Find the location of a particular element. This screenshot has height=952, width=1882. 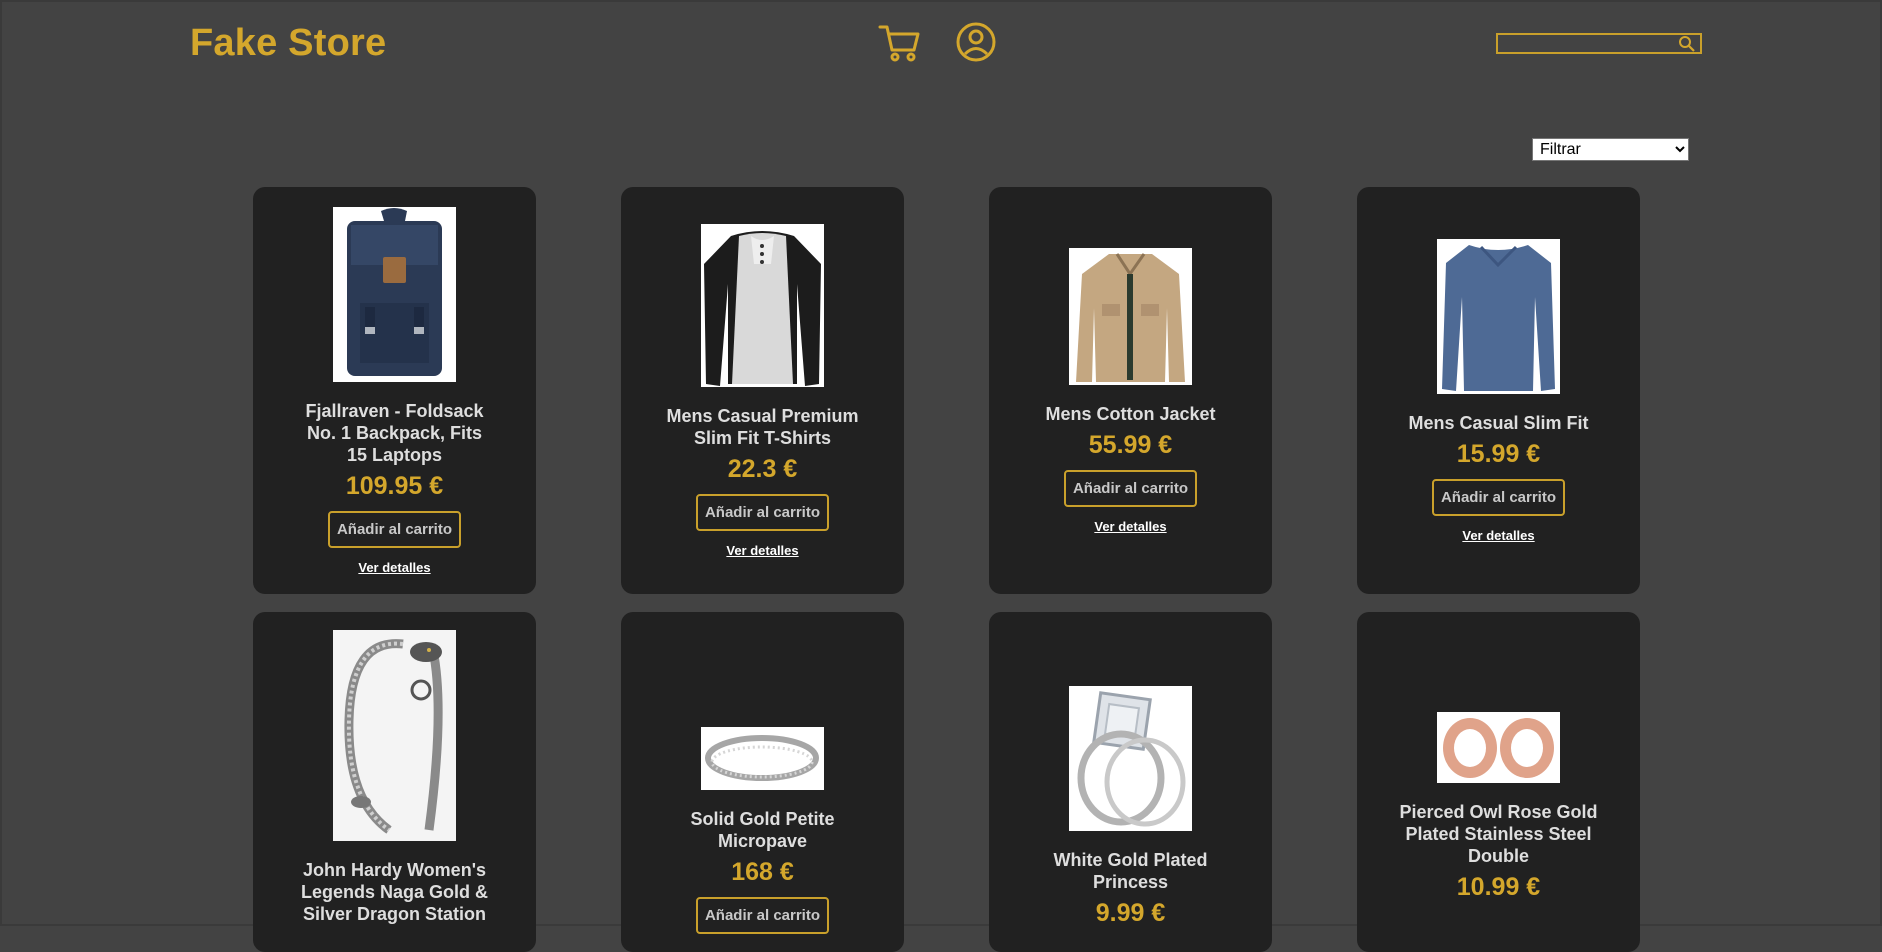

product-name: Mens Casual Premium Slim Fit T-Shirts is located at coordinates (762, 426).